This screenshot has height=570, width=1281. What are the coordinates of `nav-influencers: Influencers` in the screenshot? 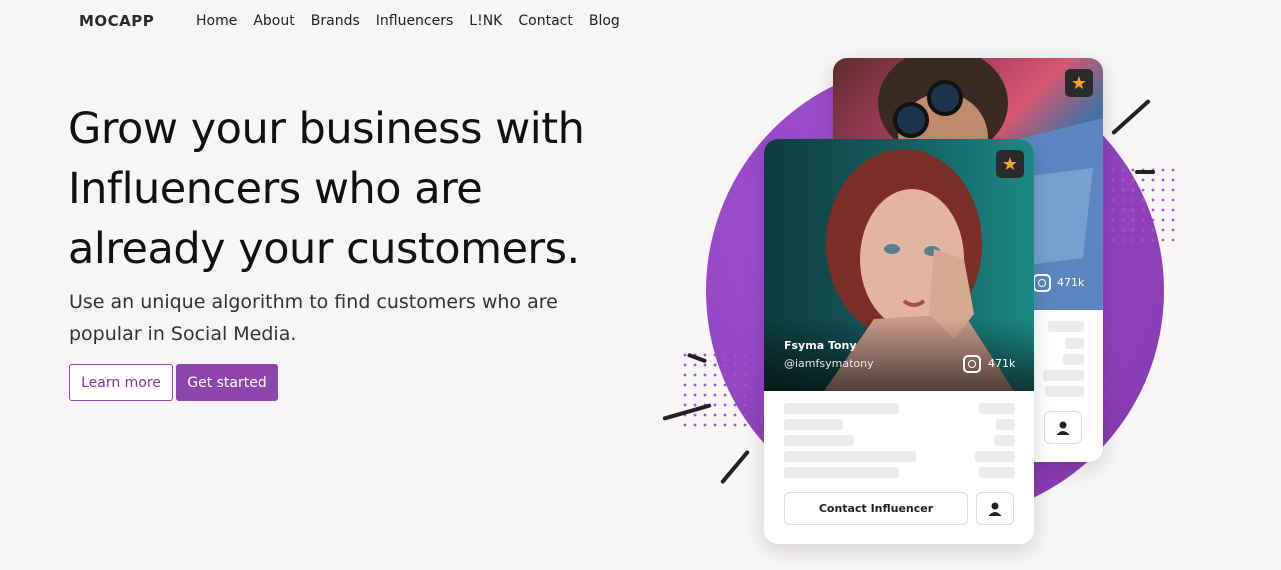 It's located at (415, 21).